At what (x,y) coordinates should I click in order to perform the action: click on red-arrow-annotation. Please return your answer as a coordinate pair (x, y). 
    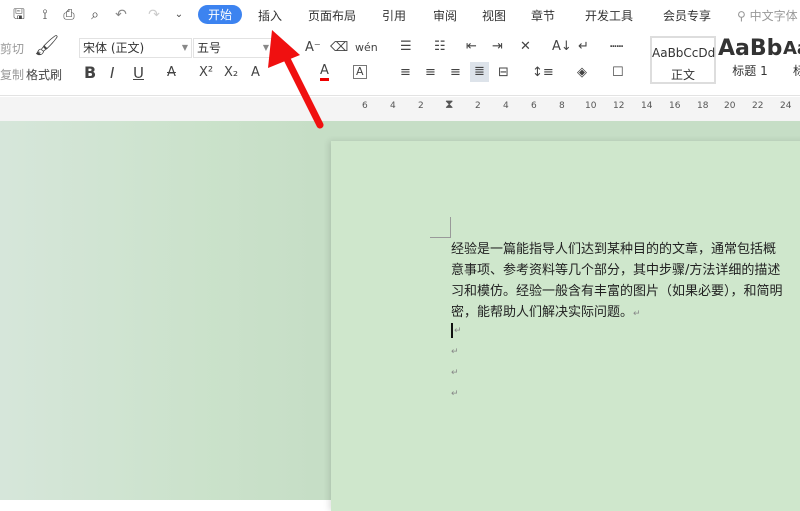
    Looking at the image, I should click on (296, 79).